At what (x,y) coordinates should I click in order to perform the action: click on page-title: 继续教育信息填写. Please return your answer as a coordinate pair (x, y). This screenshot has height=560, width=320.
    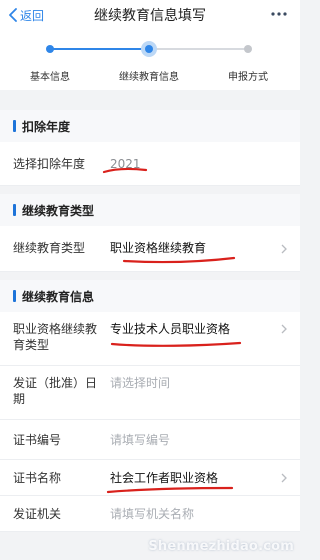
    Looking at the image, I should click on (150, 16).